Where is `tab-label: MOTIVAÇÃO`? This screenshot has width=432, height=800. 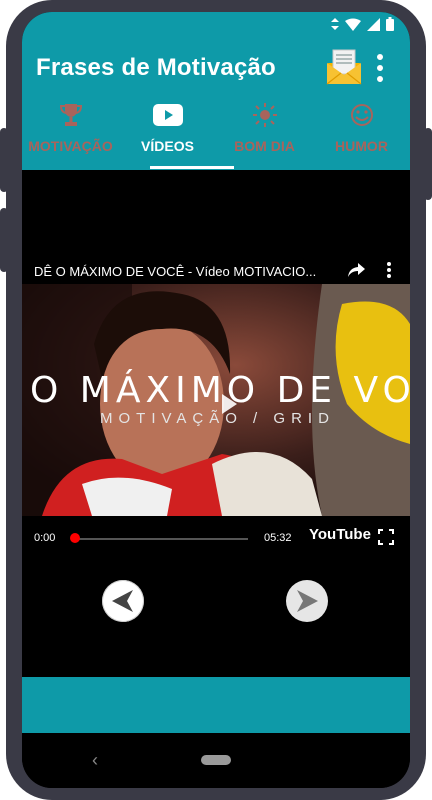
tab-label: MOTIVAÇÃO is located at coordinates (70, 146).